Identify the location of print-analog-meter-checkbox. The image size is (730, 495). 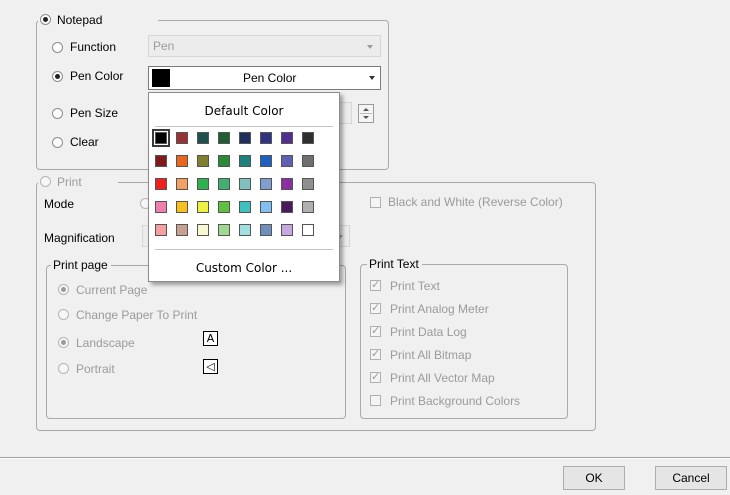
(375, 307).